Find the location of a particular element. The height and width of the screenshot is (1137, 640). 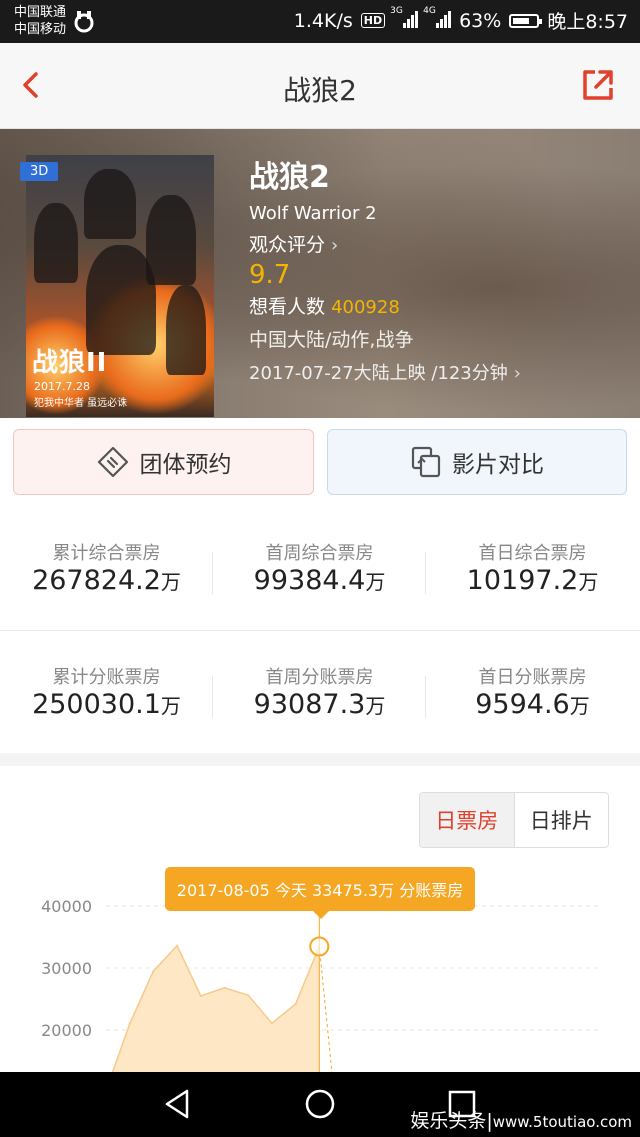

release-link: 2017-07-27大陆上映 /123分钟 › is located at coordinates (385, 374).